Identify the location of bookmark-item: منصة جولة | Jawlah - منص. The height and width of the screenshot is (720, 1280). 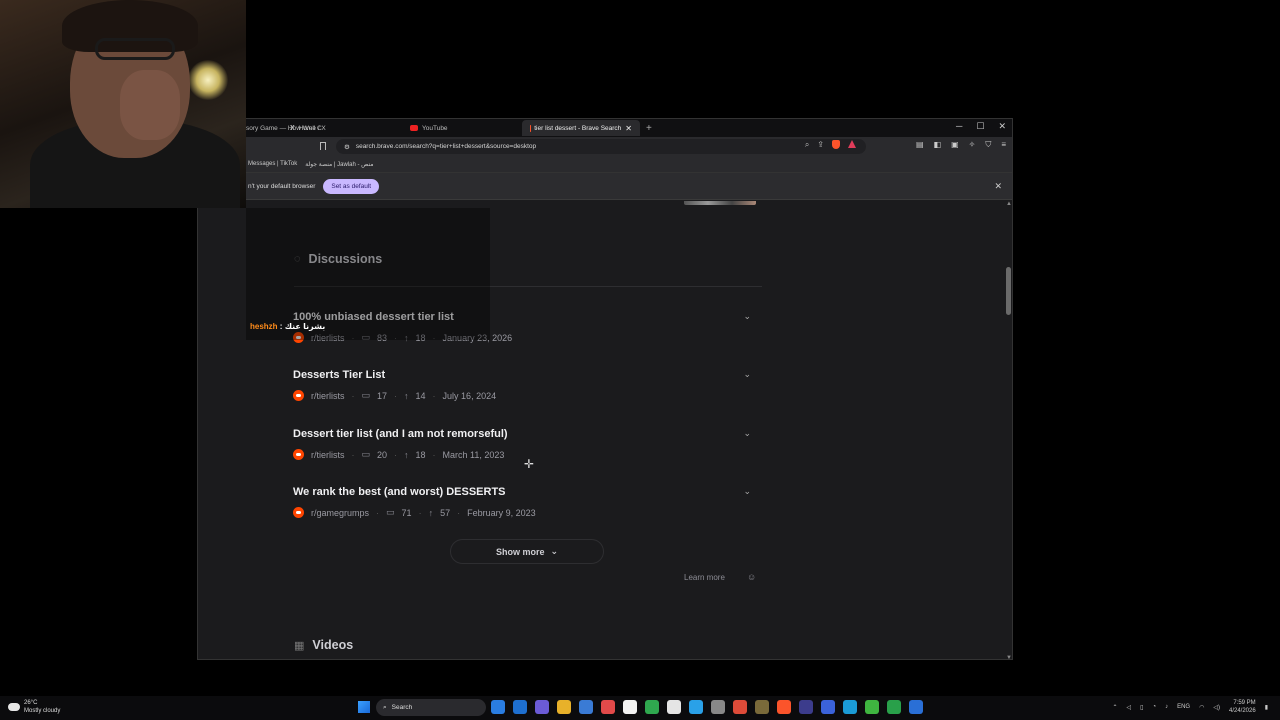
(339, 164).